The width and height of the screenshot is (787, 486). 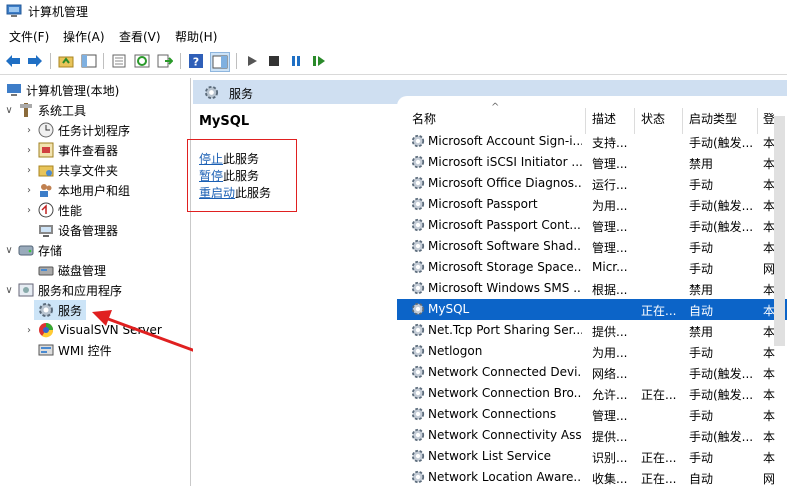 I want to click on tree-storage: ∨ 存储, so click(x=33, y=250).